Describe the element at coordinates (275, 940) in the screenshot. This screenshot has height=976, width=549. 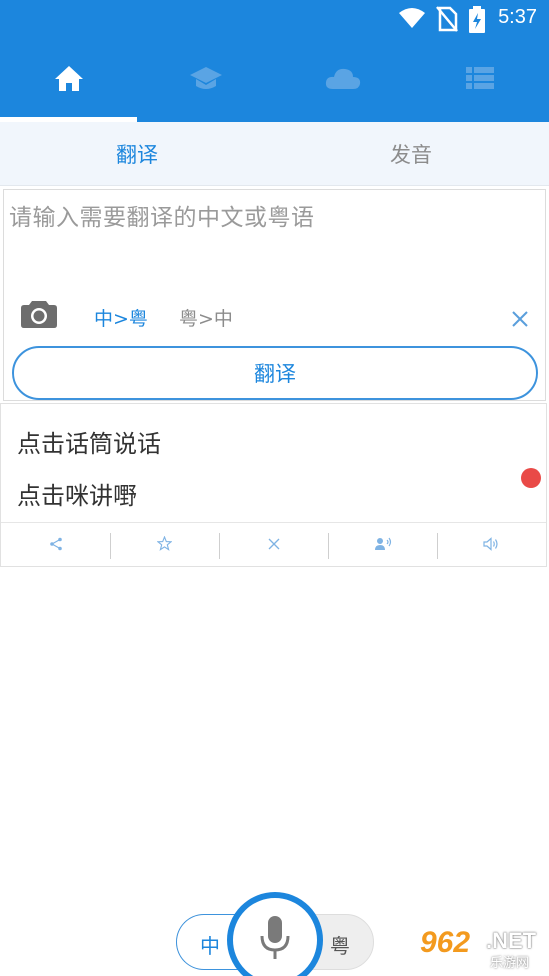
I see `microphone-icon` at that location.